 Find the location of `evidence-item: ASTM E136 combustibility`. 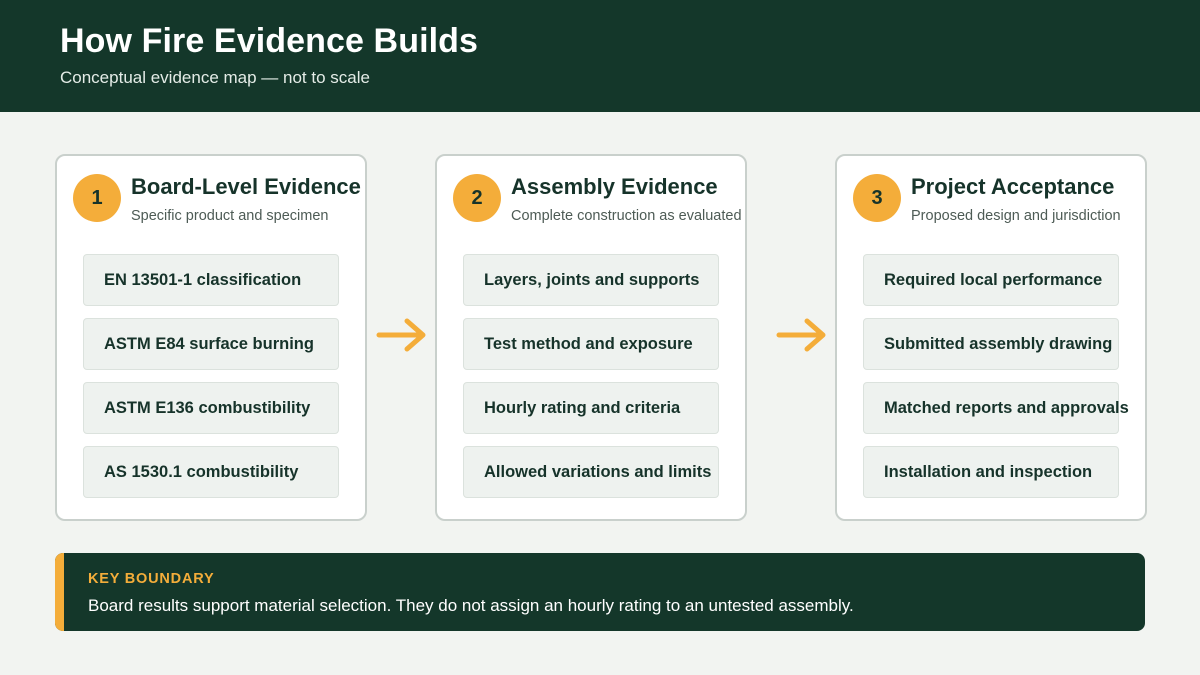

evidence-item: ASTM E136 combustibility is located at coordinates (211, 408).